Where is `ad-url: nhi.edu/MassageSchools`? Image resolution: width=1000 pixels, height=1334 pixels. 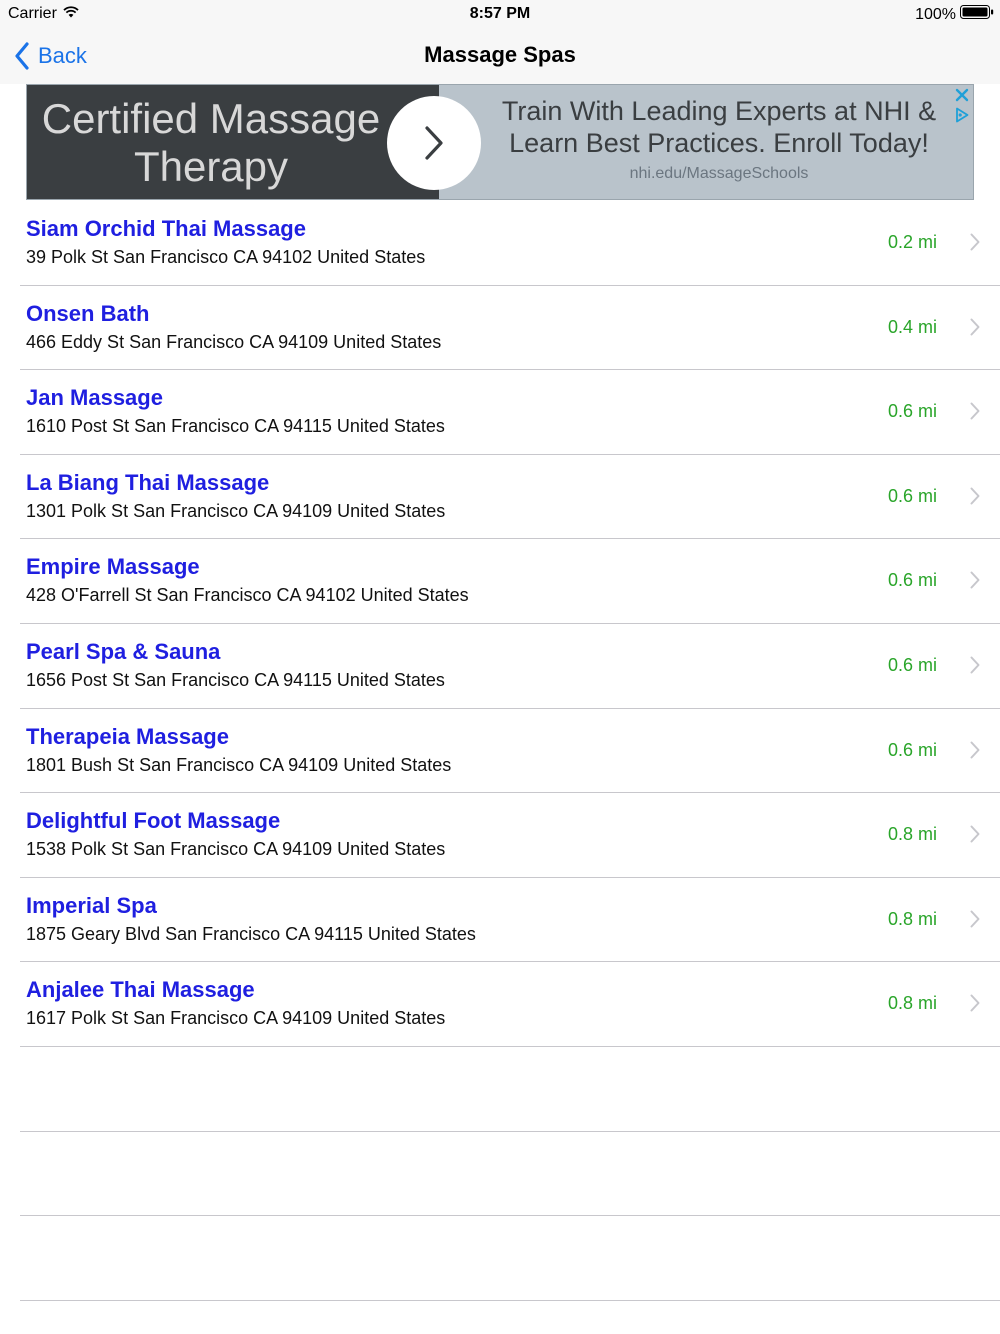 ad-url: nhi.edu/MassageSchools is located at coordinates (719, 173).